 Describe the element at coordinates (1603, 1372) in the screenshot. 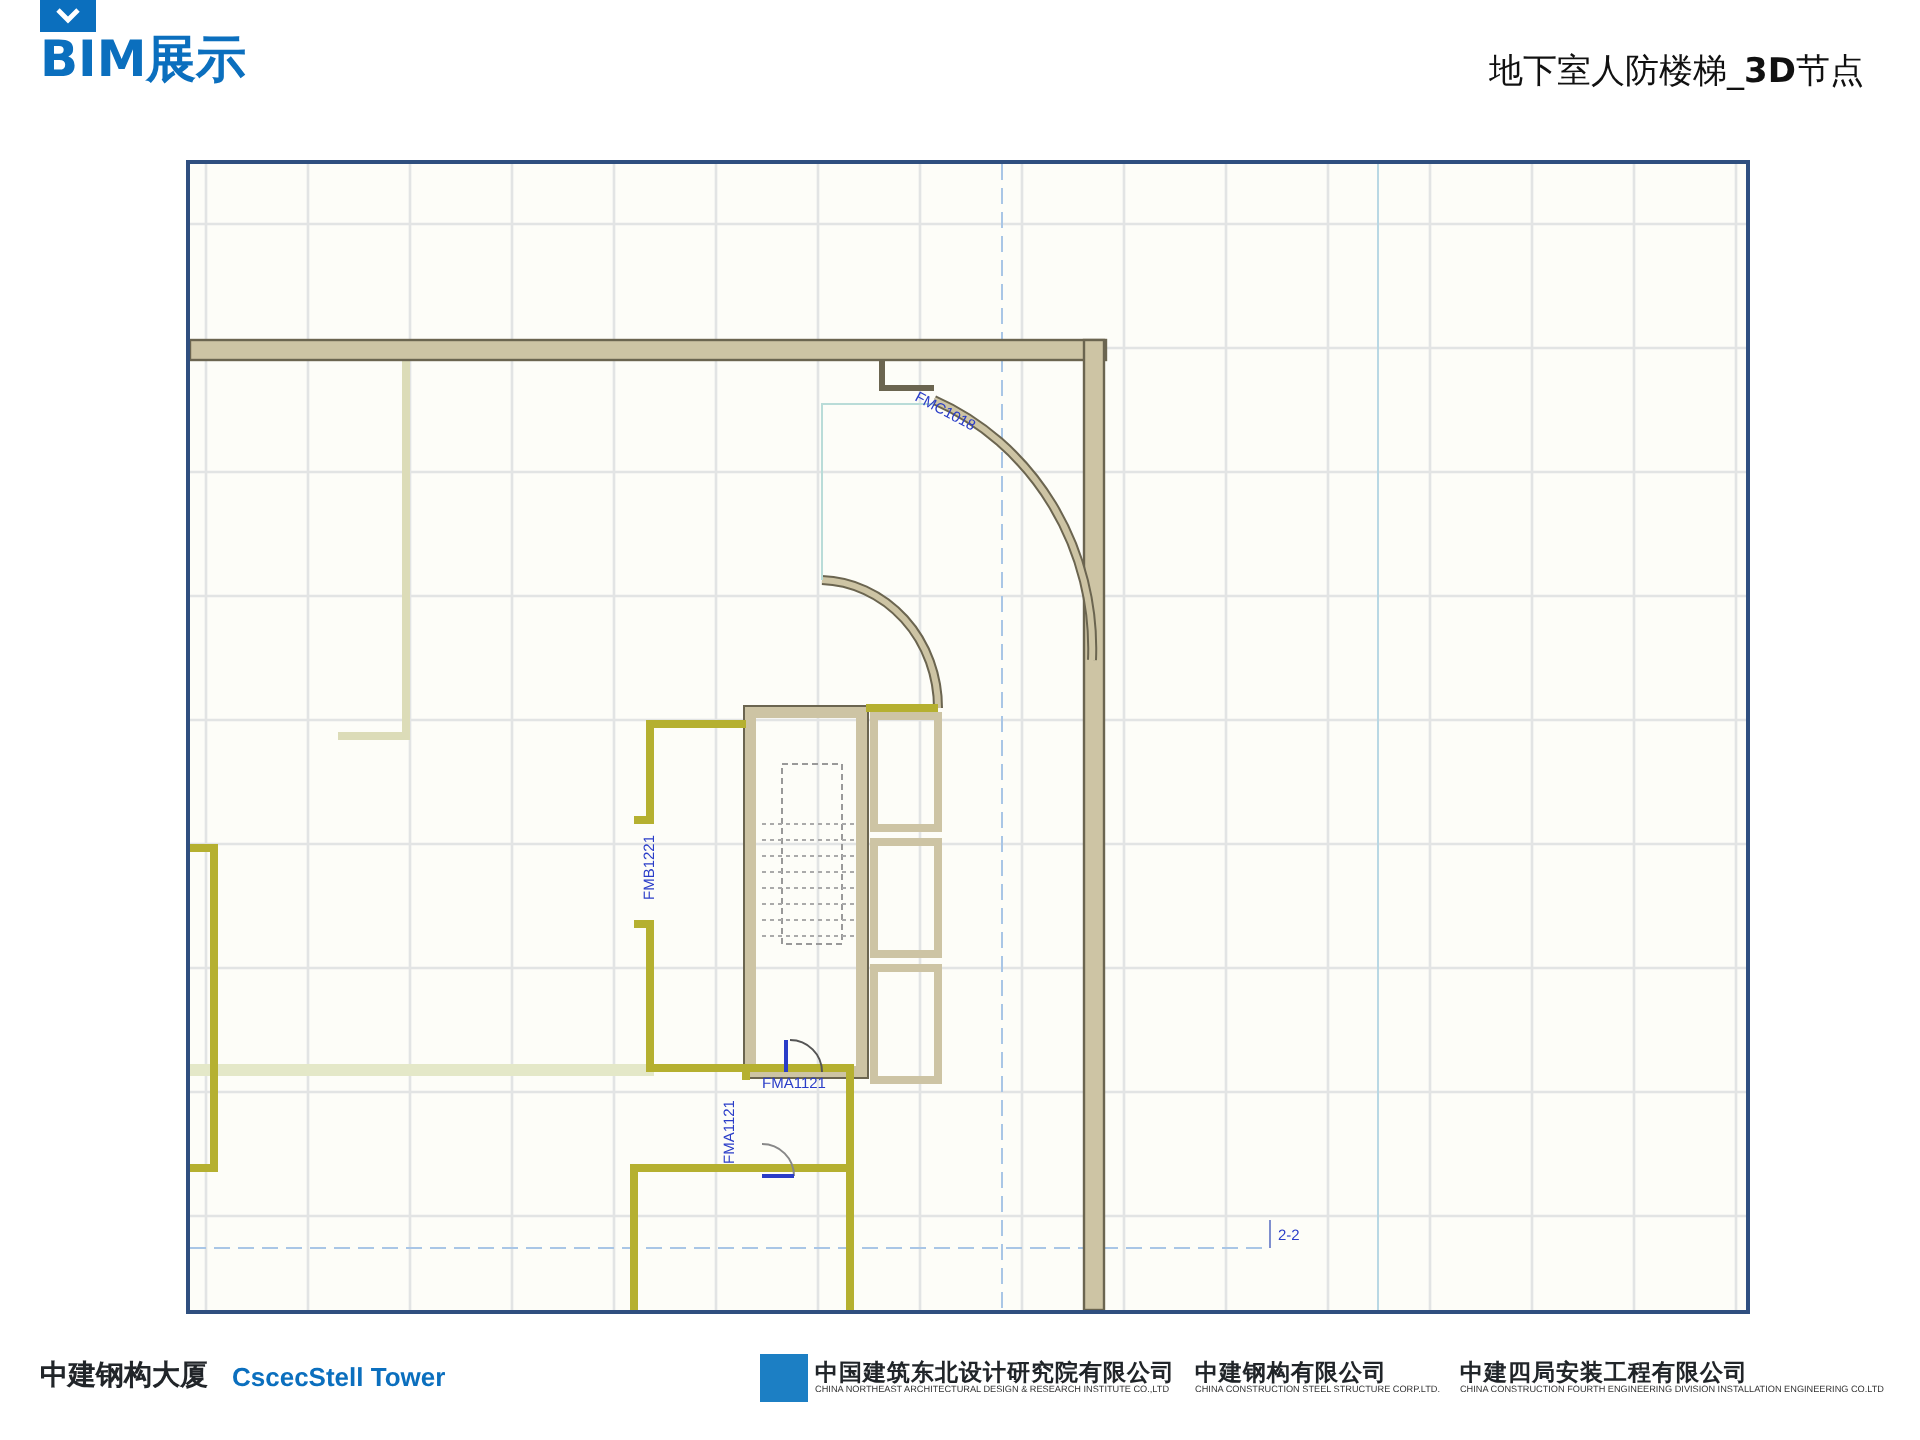

I see `company-name: 中建四局安装工程有限公司` at that location.